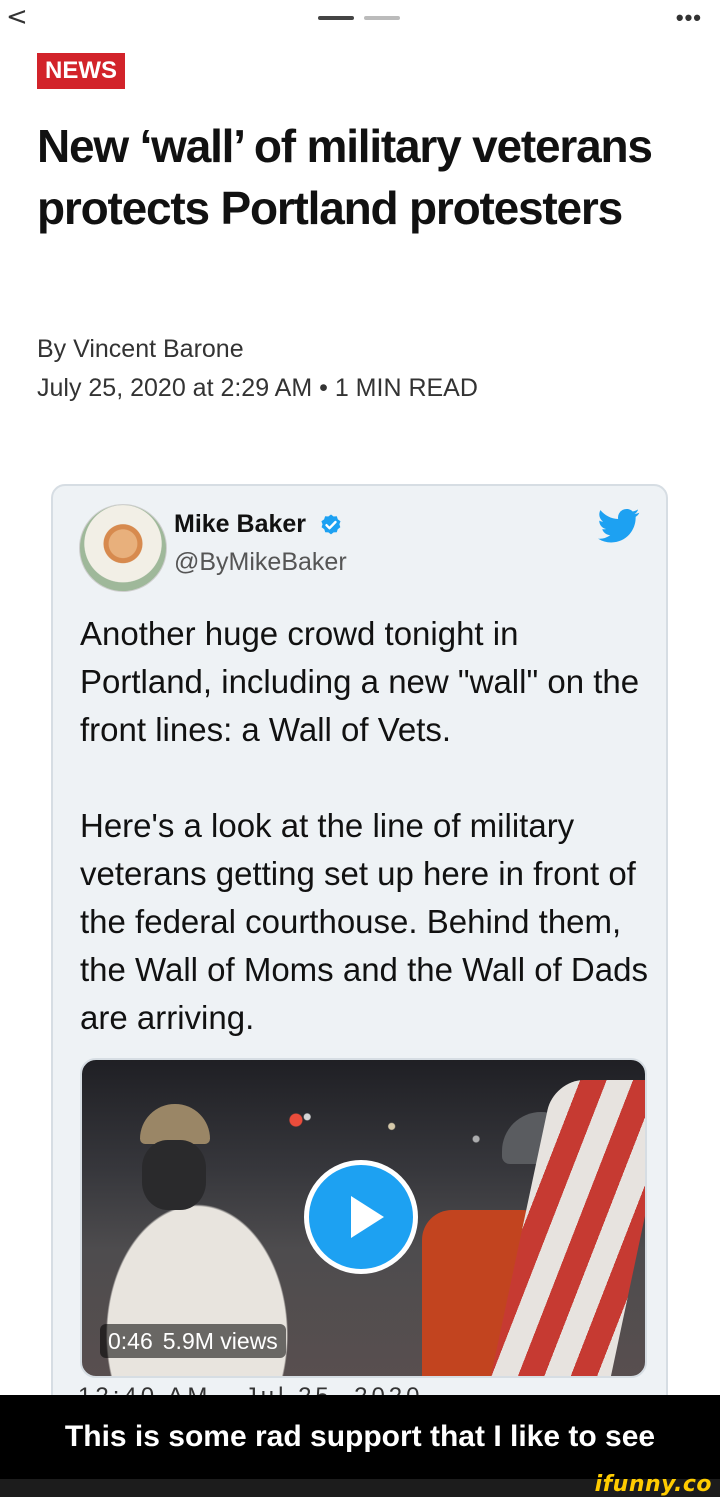 This screenshot has width=720, height=1497. I want to click on top-bar: < •••, so click(360, 20).